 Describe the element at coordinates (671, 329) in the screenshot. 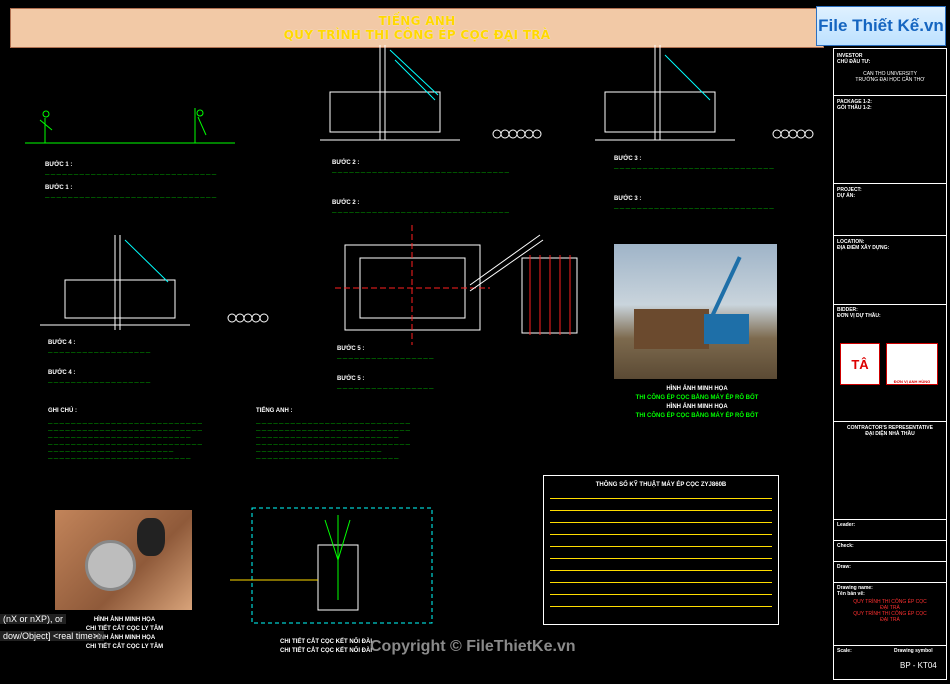

I see `pile-stack-photo` at that location.